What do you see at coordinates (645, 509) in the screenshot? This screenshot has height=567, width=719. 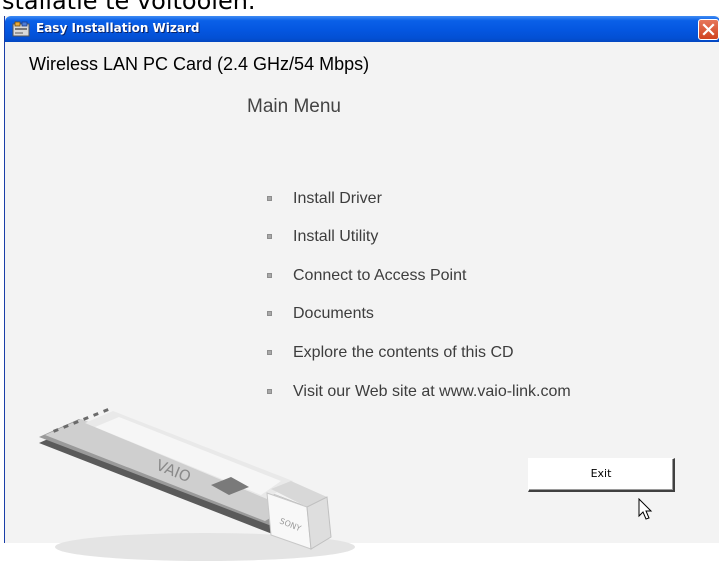 I see `mouse-pointer-icon` at bounding box center [645, 509].